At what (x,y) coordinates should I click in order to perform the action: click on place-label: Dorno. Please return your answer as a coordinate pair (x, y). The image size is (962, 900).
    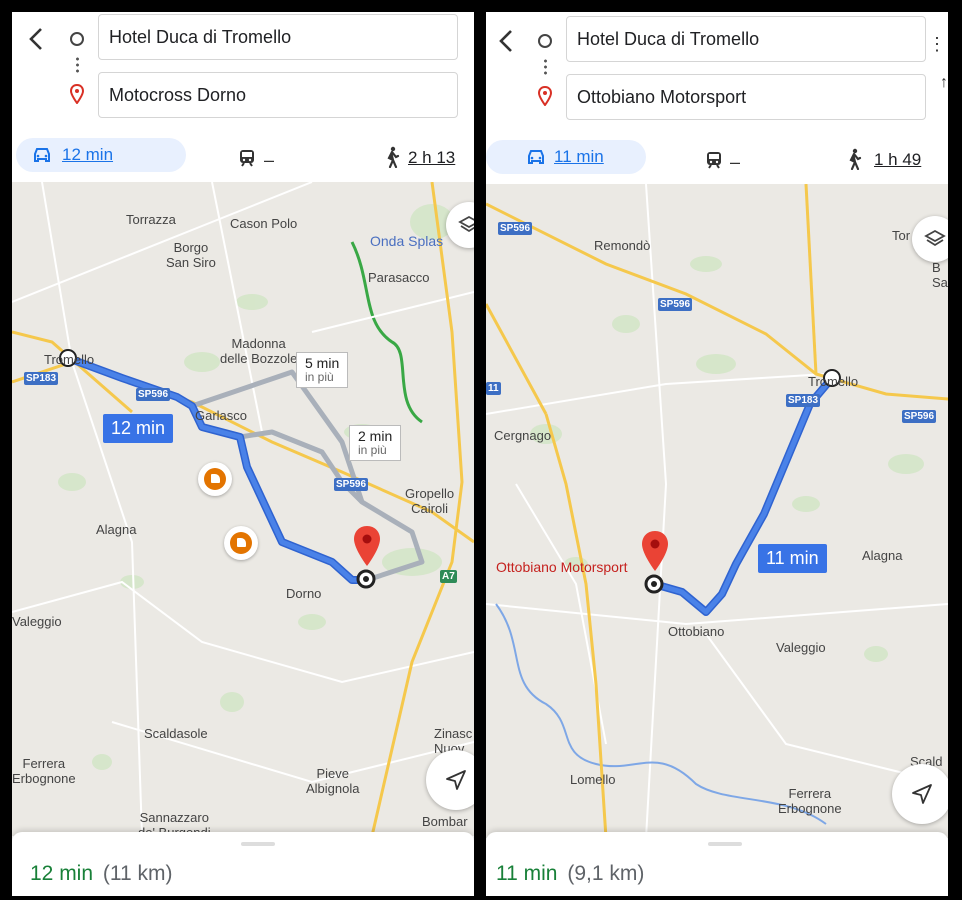
    Looking at the image, I should click on (304, 593).